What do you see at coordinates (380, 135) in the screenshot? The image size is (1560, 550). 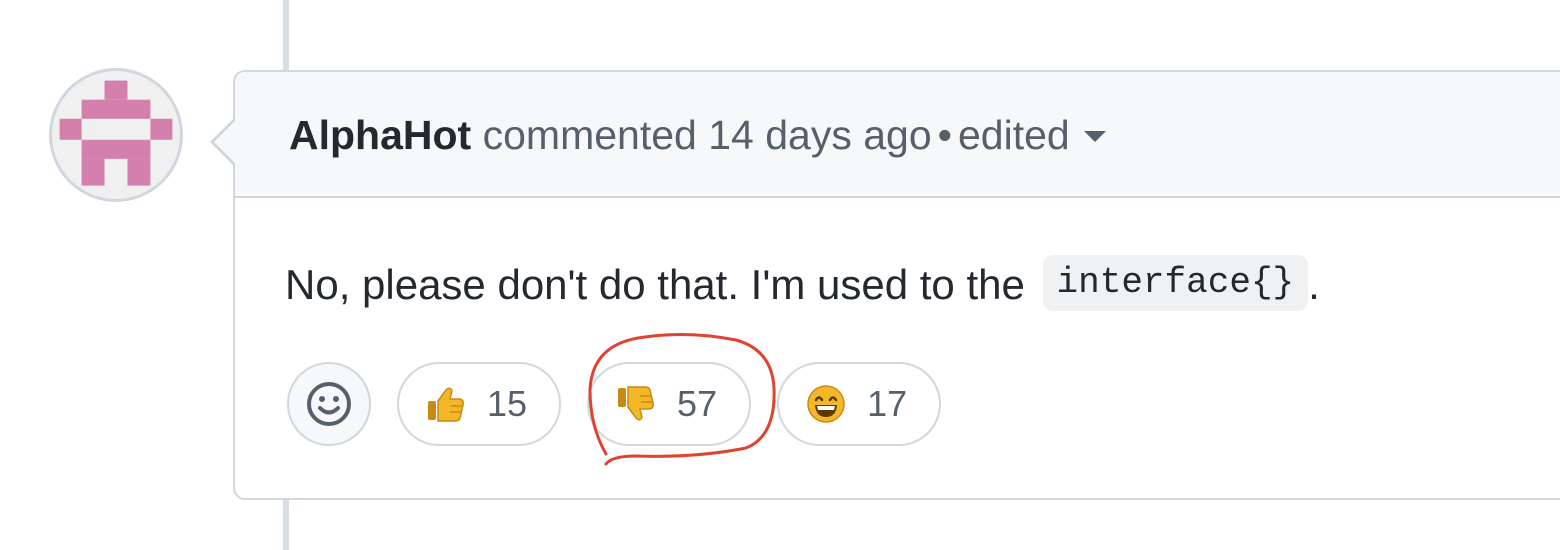 I see `author-link: AlphaHot` at bounding box center [380, 135].